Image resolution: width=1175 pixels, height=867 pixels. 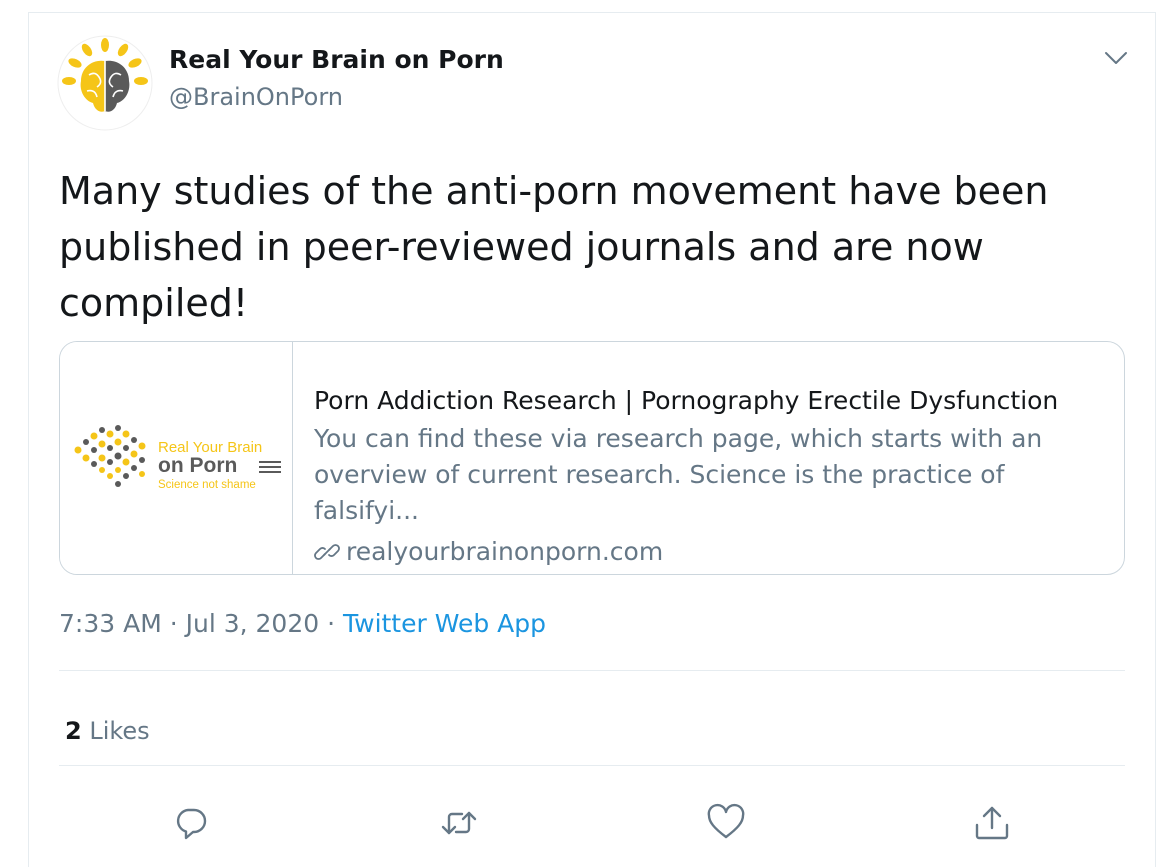 What do you see at coordinates (1116, 58) in the screenshot?
I see `chevron-down-icon` at bounding box center [1116, 58].